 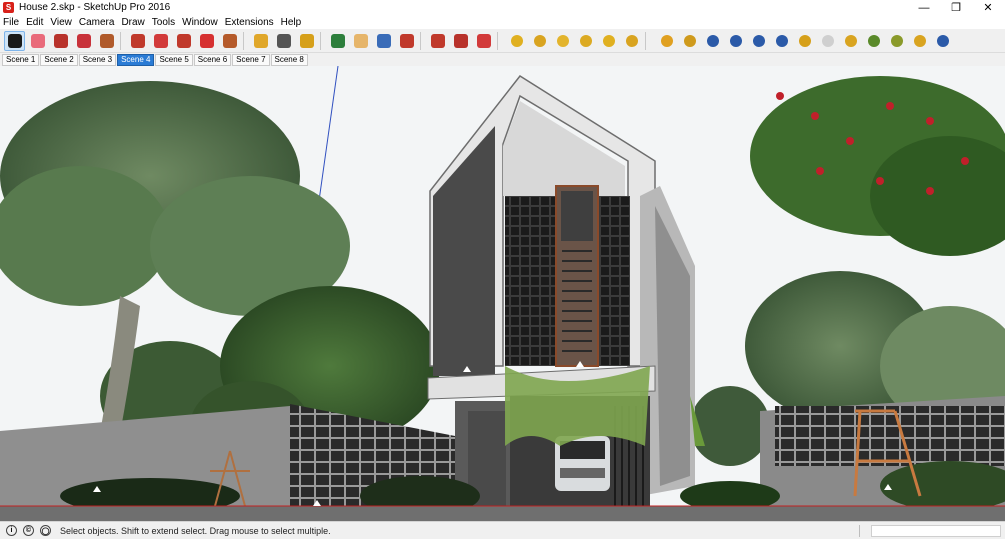 What do you see at coordinates (631, 41) in the screenshot?
I see `plugin-tool-6-button` at bounding box center [631, 41].